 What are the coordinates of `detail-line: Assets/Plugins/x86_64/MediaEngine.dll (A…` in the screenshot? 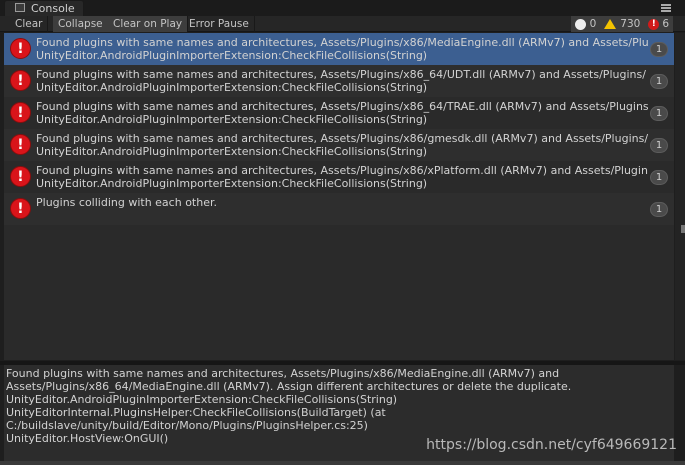 It's located at (289, 386).